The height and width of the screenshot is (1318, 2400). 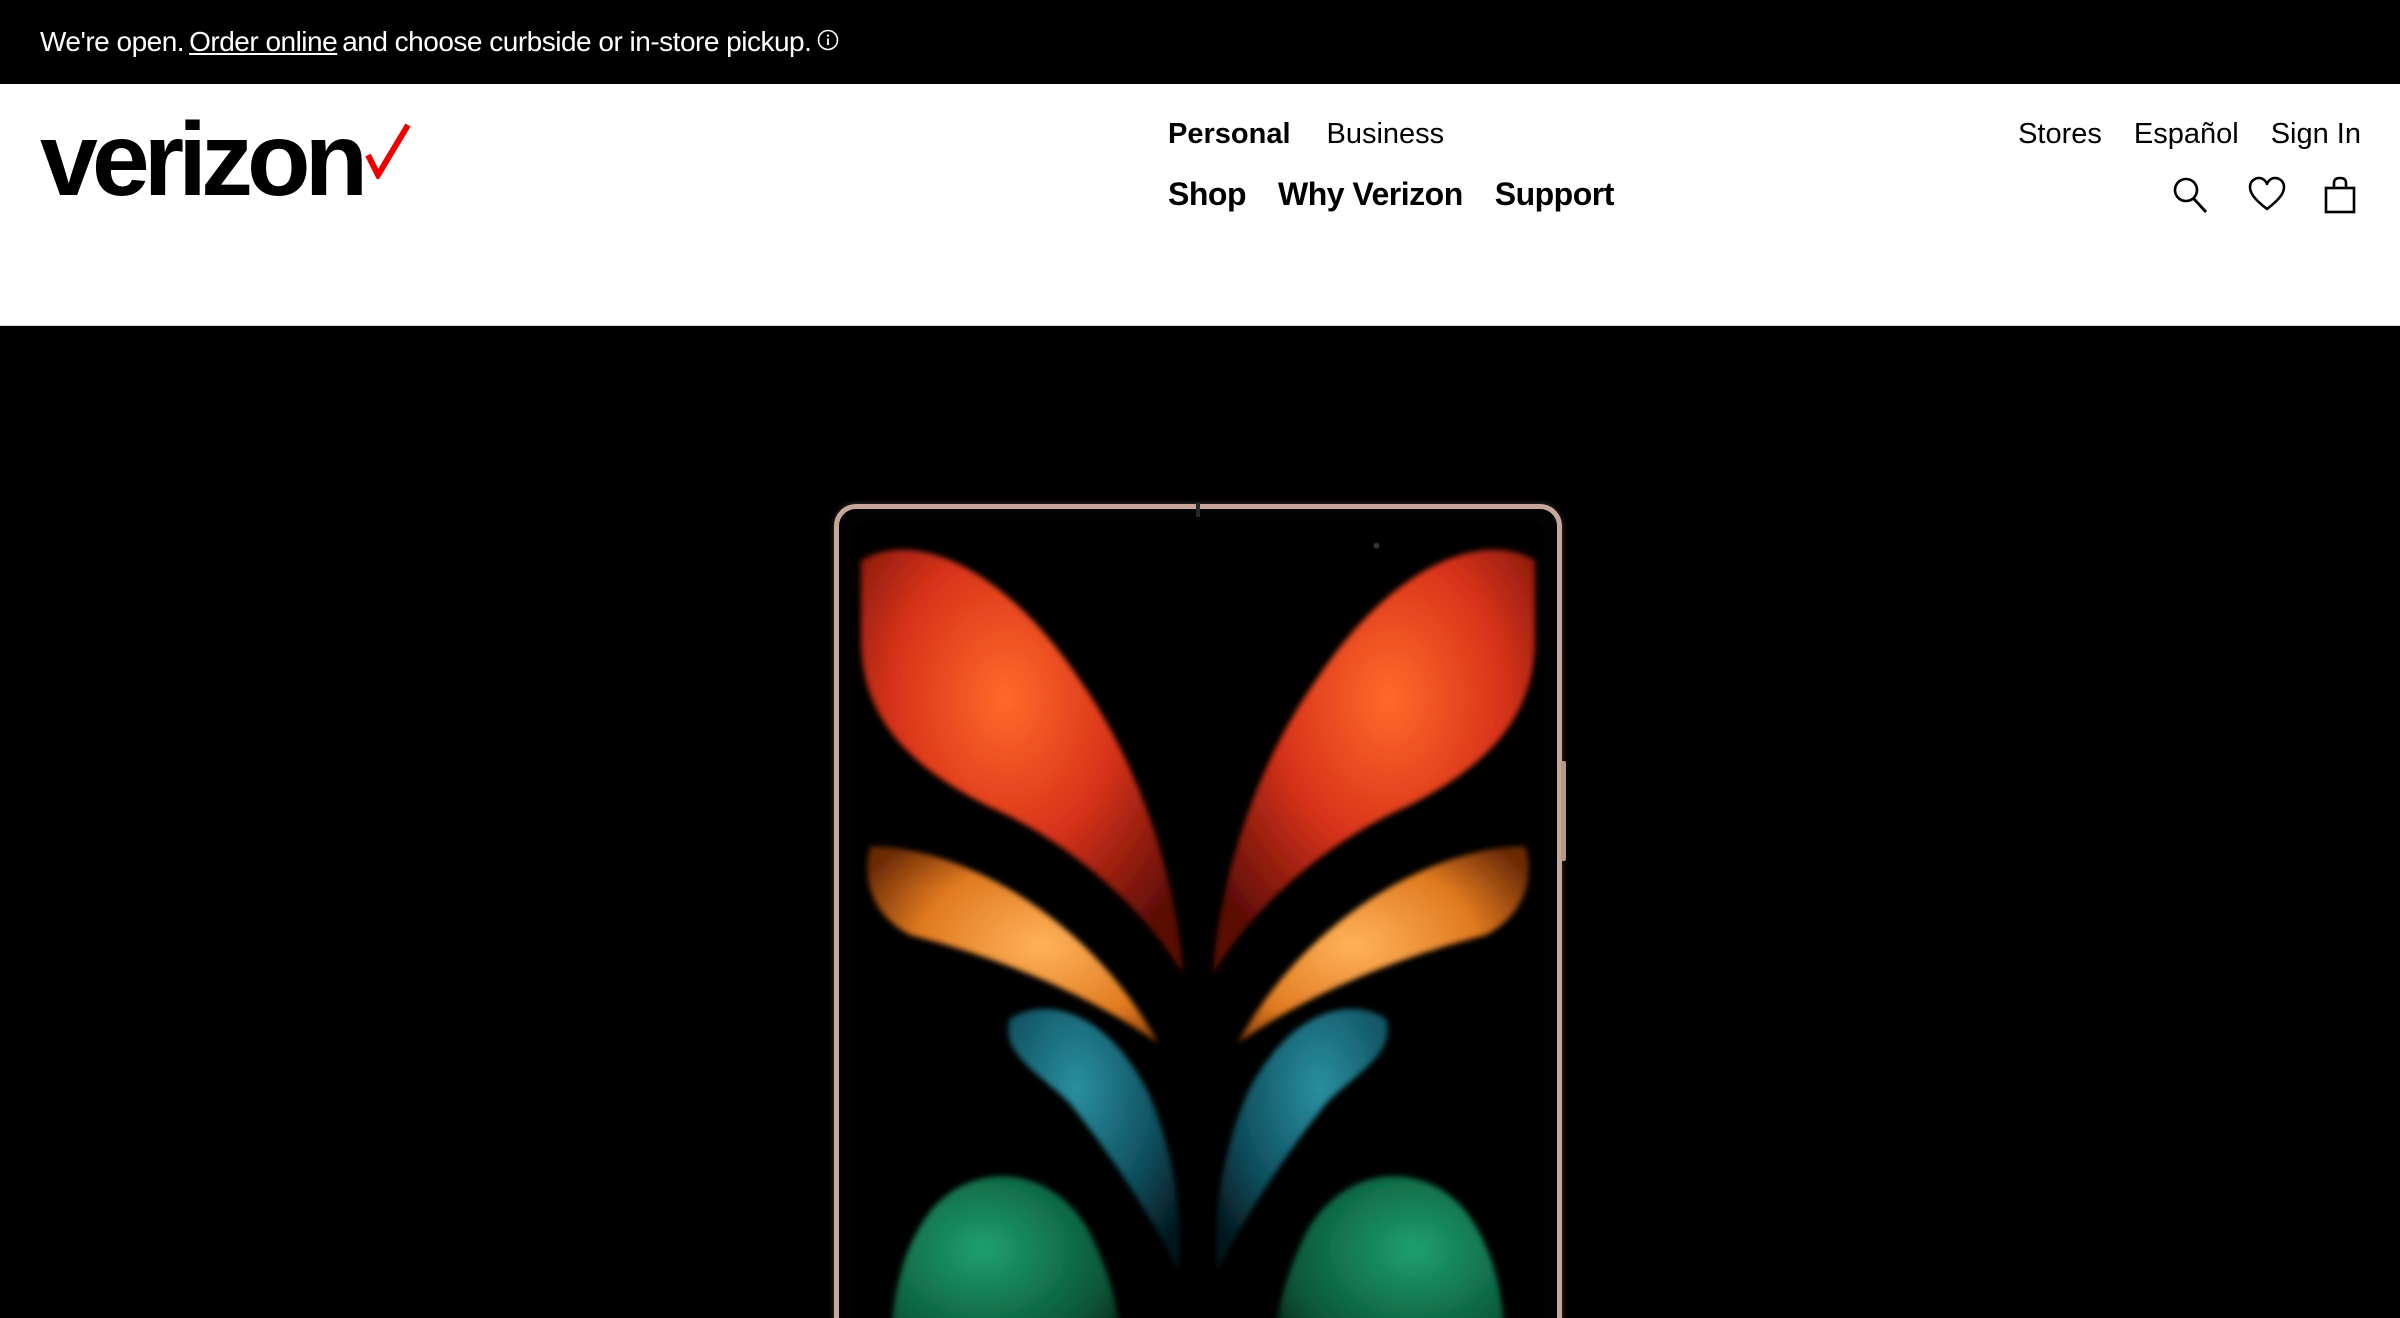 I want to click on search-icon, so click(x=2190, y=195).